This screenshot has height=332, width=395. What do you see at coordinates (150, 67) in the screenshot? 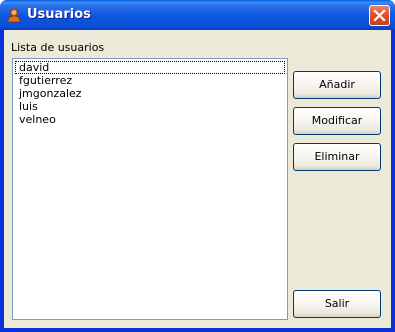
I see `list-item: david` at bounding box center [150, 67].